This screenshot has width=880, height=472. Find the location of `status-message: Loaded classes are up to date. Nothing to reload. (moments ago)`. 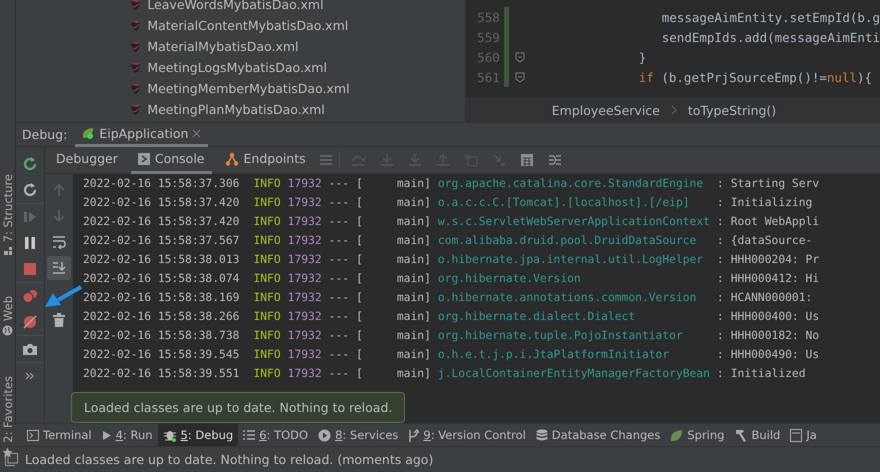

status-message: Loaded classes are up to date. Nothing to reload. (moments ago) is located at coordinates (229, 459).